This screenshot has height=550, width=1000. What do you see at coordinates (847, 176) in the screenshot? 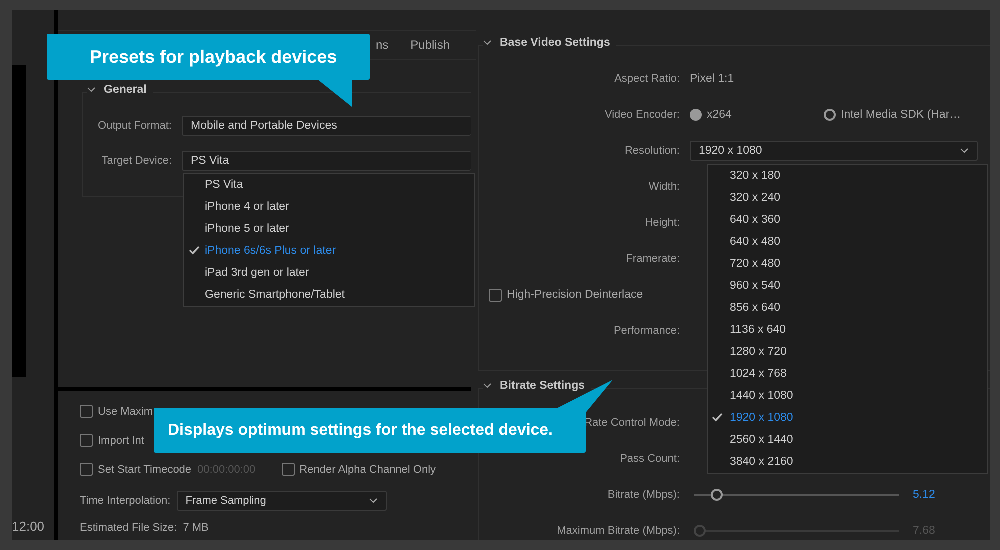
I see `menu-item: 320 x 180` at bounding box center [847, 176].